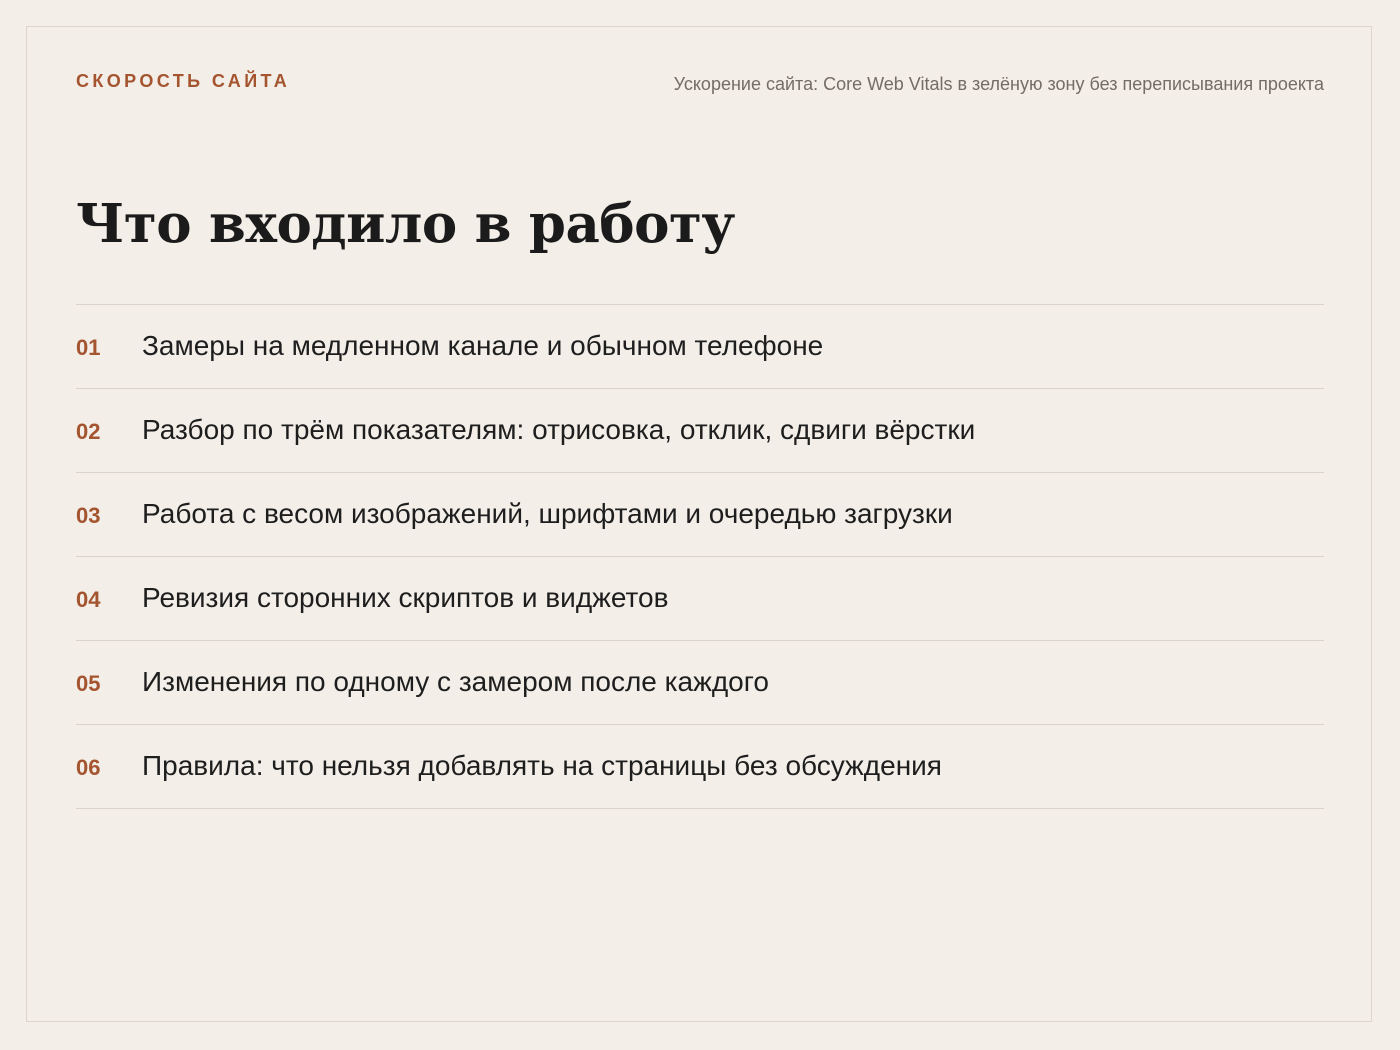  What do you see at coordinates (88, 515) in the screenshot?
I see `item-number: 03` at bounding box center [88, 515].